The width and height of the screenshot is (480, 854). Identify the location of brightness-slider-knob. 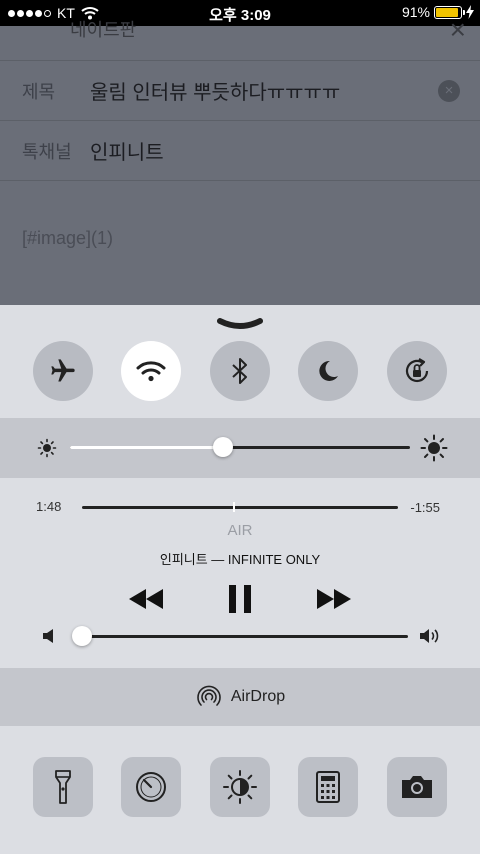
(223, 447).